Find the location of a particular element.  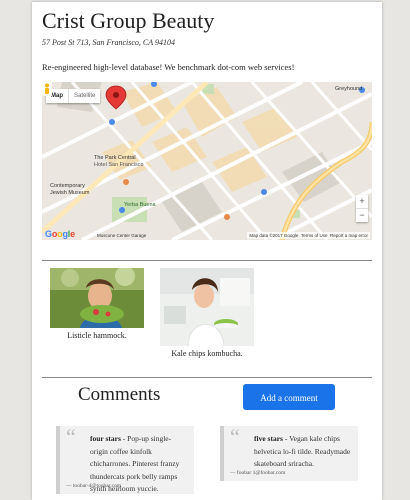

comment-author: — toobar-4@toobar.com is located at coordinates (94, 486).